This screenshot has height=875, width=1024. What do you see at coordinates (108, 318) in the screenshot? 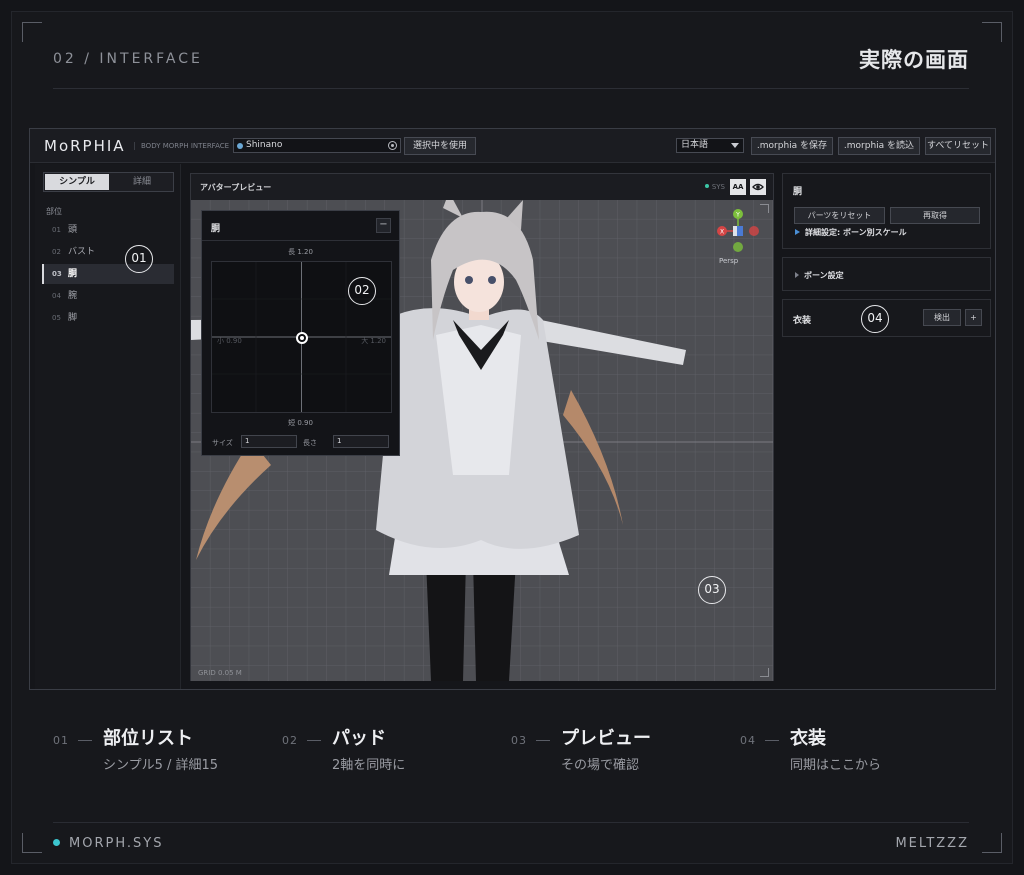
I see `sidebar-item-leg: 05 脚` at bounding box center [108, 318].